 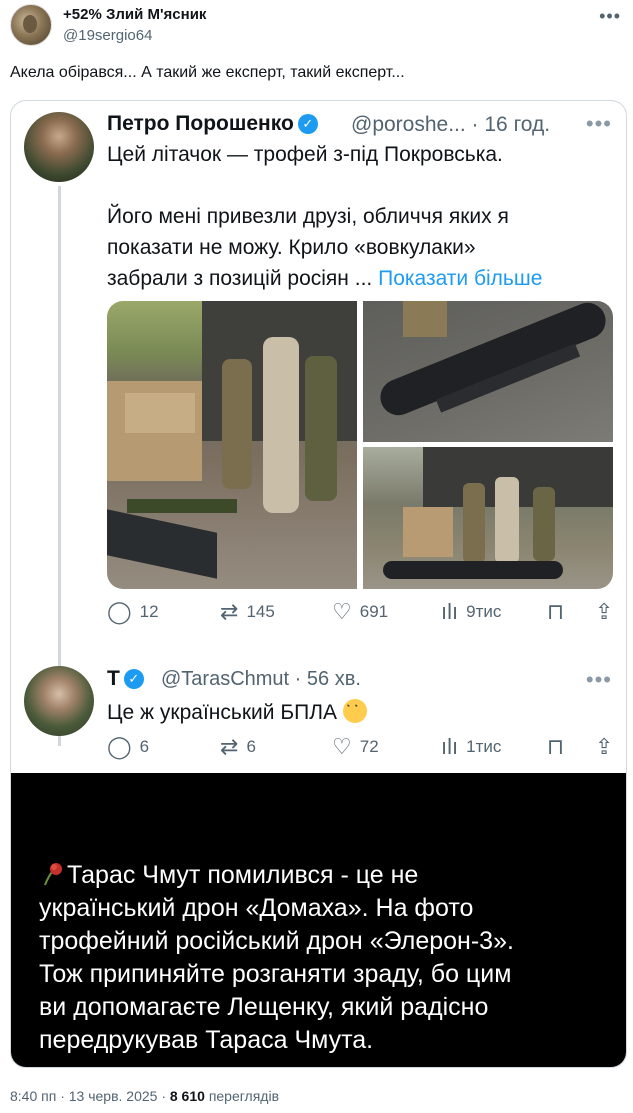 What do you see at coordinates (484, 611) in the screenshot?
I see `views-count: 9тис` at bounding box center [484, 611].